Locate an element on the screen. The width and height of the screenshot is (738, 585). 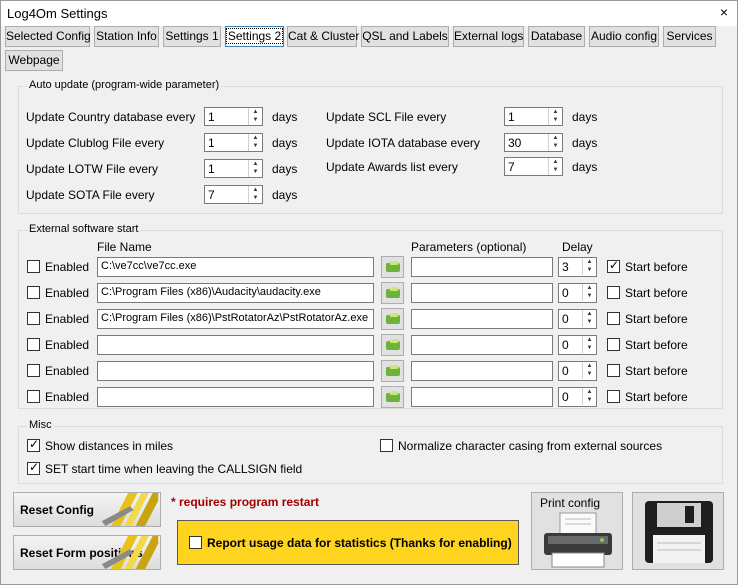
tab-database: Database is located at coordinates (556, 36).